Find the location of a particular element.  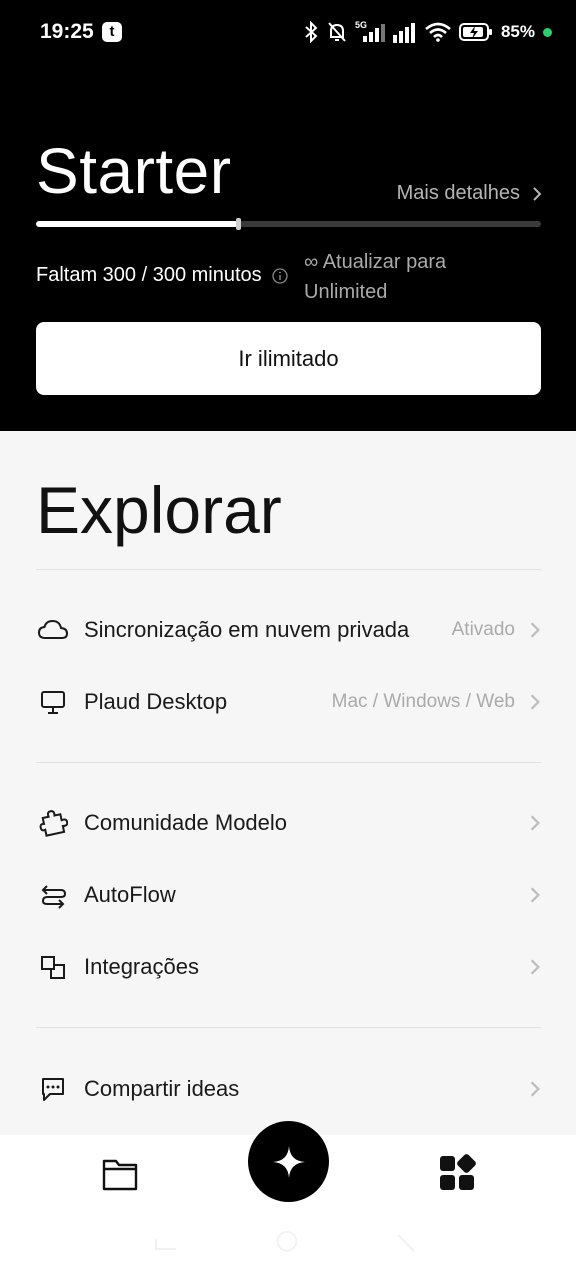

recents-gesture-icon is located at coordinates (407, 1243).